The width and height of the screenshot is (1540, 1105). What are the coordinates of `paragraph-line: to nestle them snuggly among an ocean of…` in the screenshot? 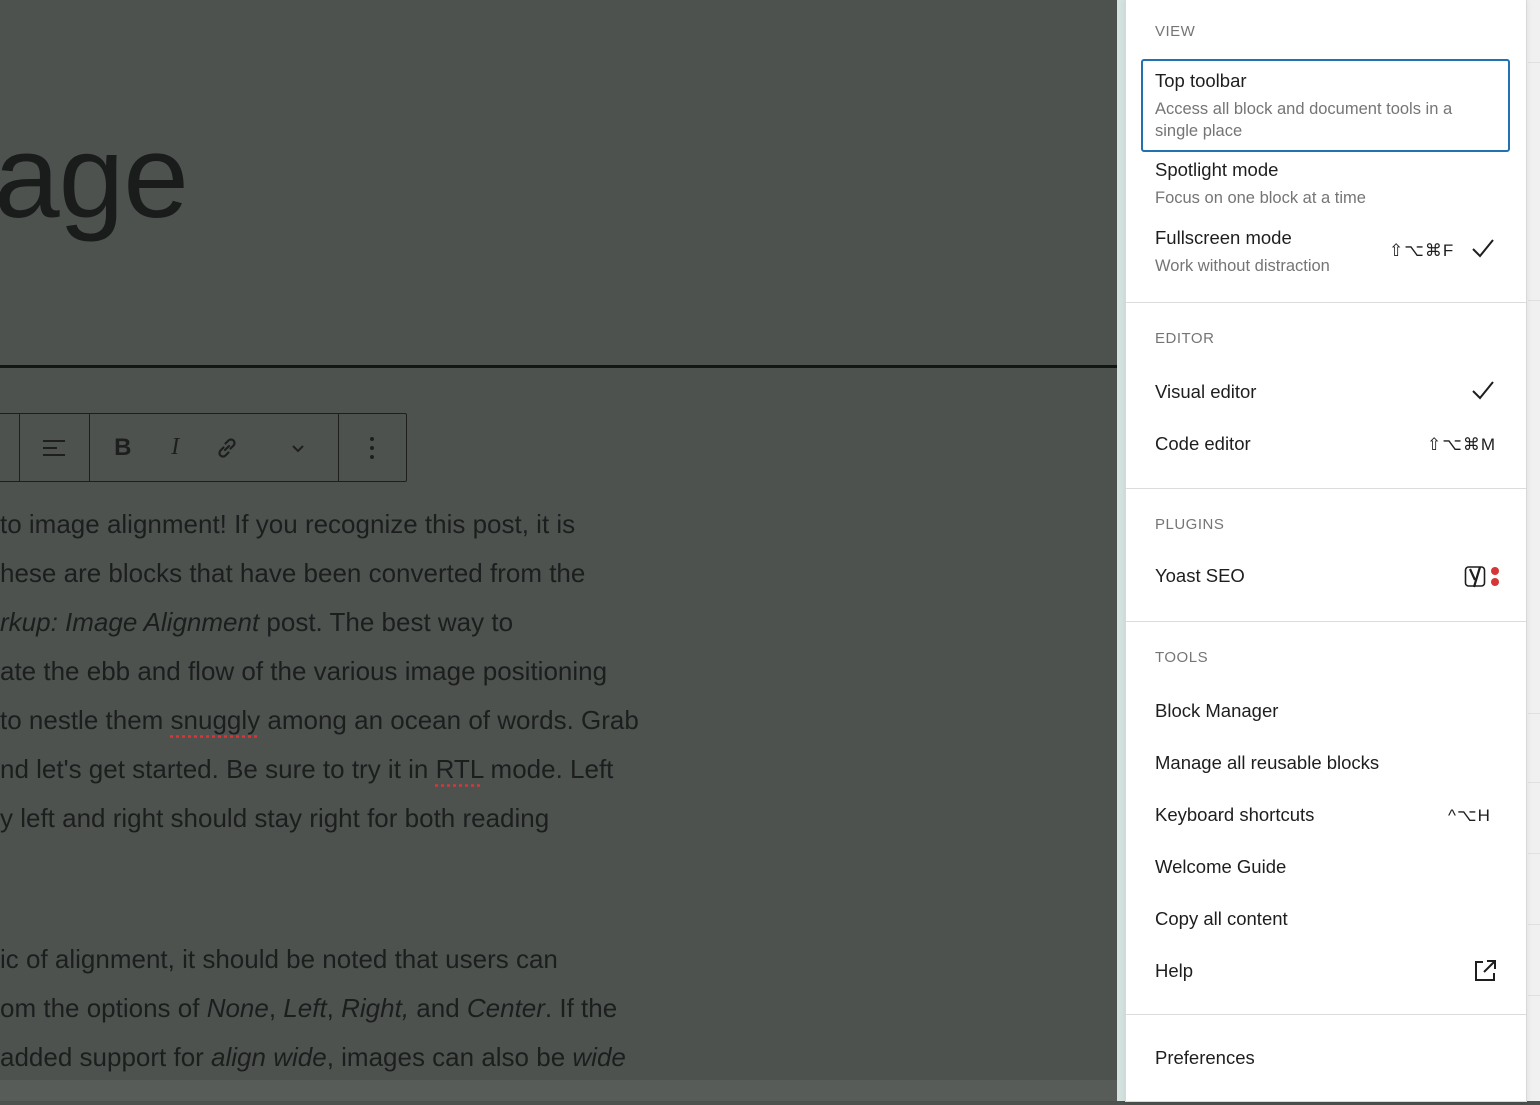 It's located at (319, 720).